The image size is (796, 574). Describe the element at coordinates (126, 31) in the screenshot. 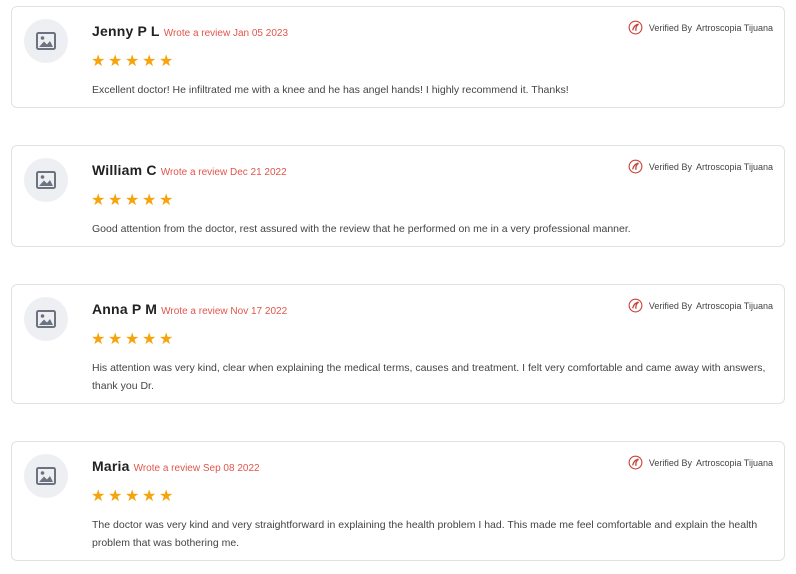

I see `reviewer-name: Jenny P L` at that location.